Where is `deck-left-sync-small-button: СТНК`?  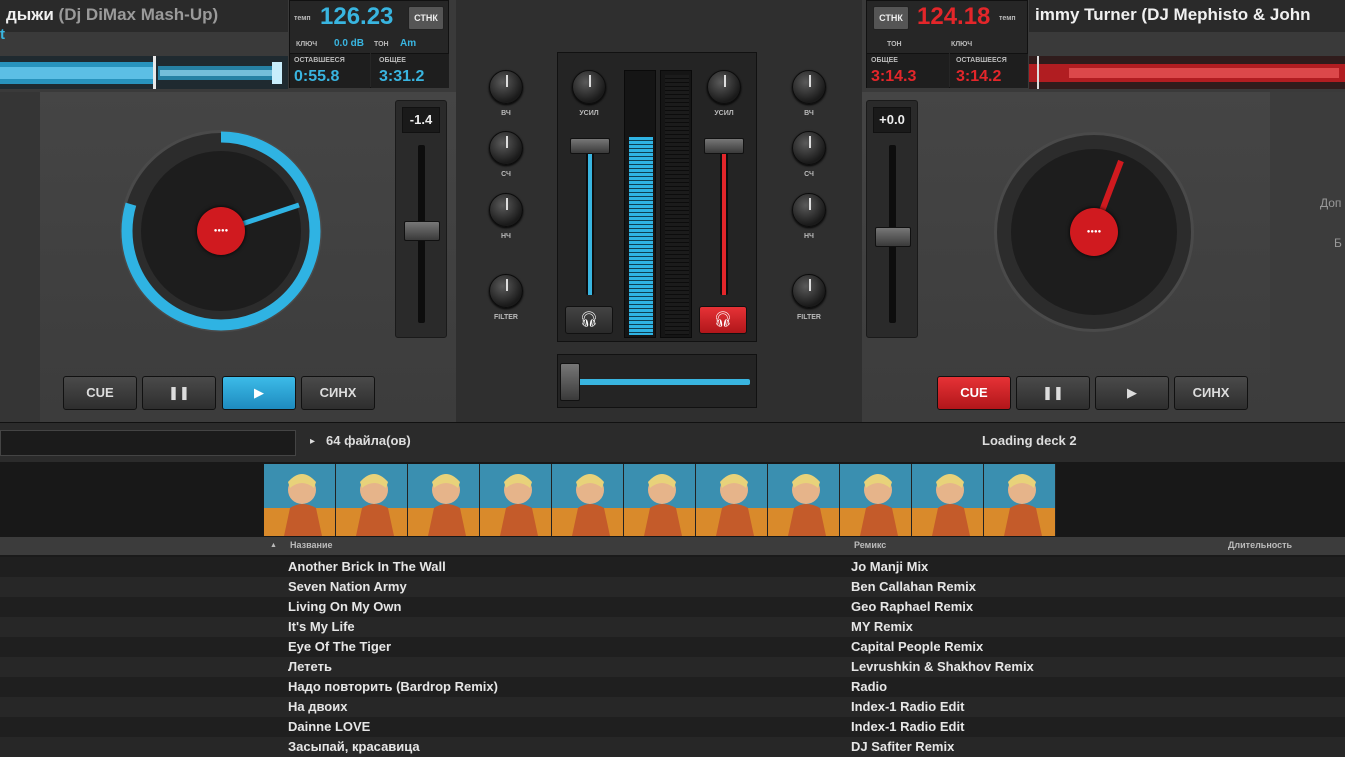 deck-left-sync-small-button: СТНК is located at coordinates (426, 18).